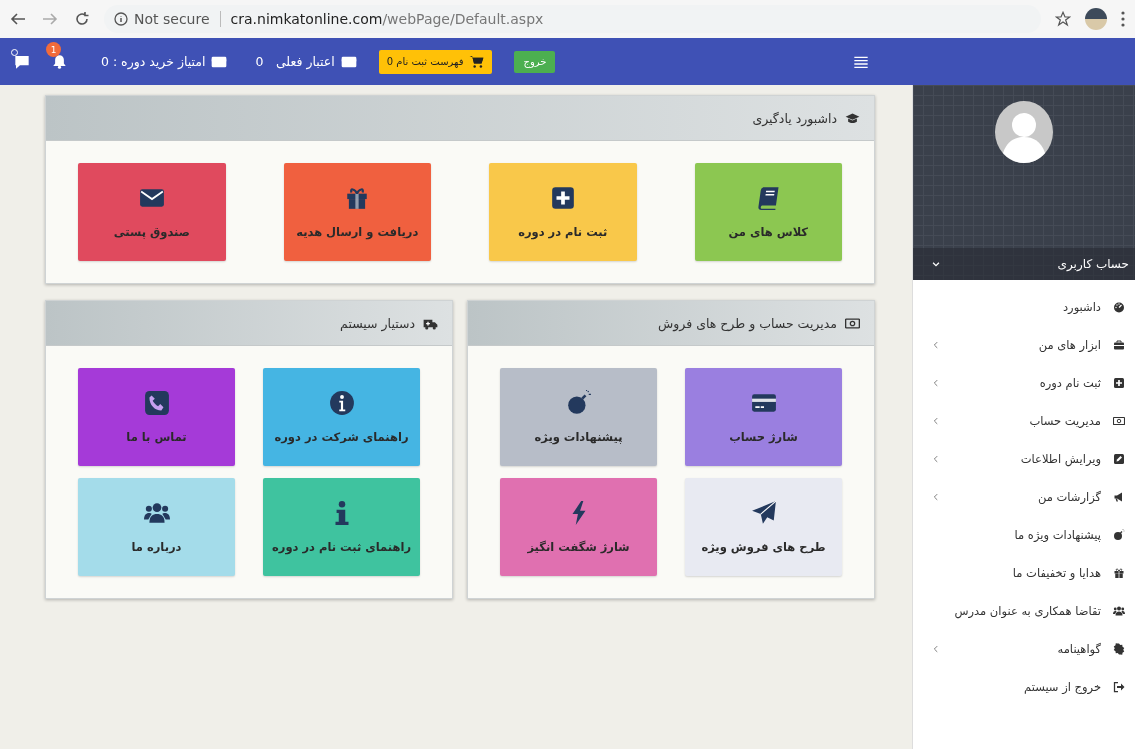 Image resolution: width=1135 pixels, height=749 pixels. What do you see at coordinates (1024, 497) in the screenshot?
I see `sidebar-item: گزارشات من` at bounding box center [1024, 497].